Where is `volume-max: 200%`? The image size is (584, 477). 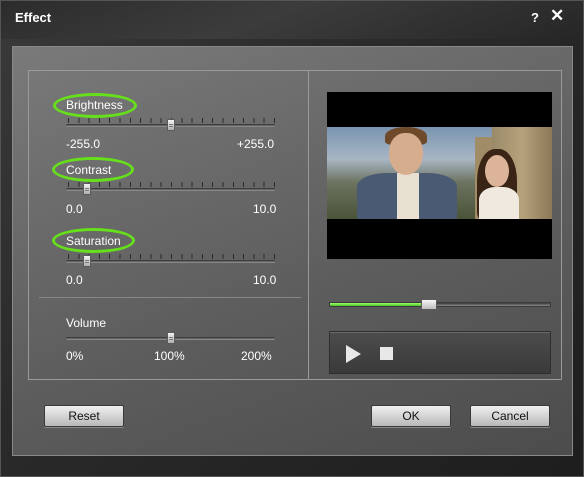
volume-max: 200% is located at coordinates (256, 356).